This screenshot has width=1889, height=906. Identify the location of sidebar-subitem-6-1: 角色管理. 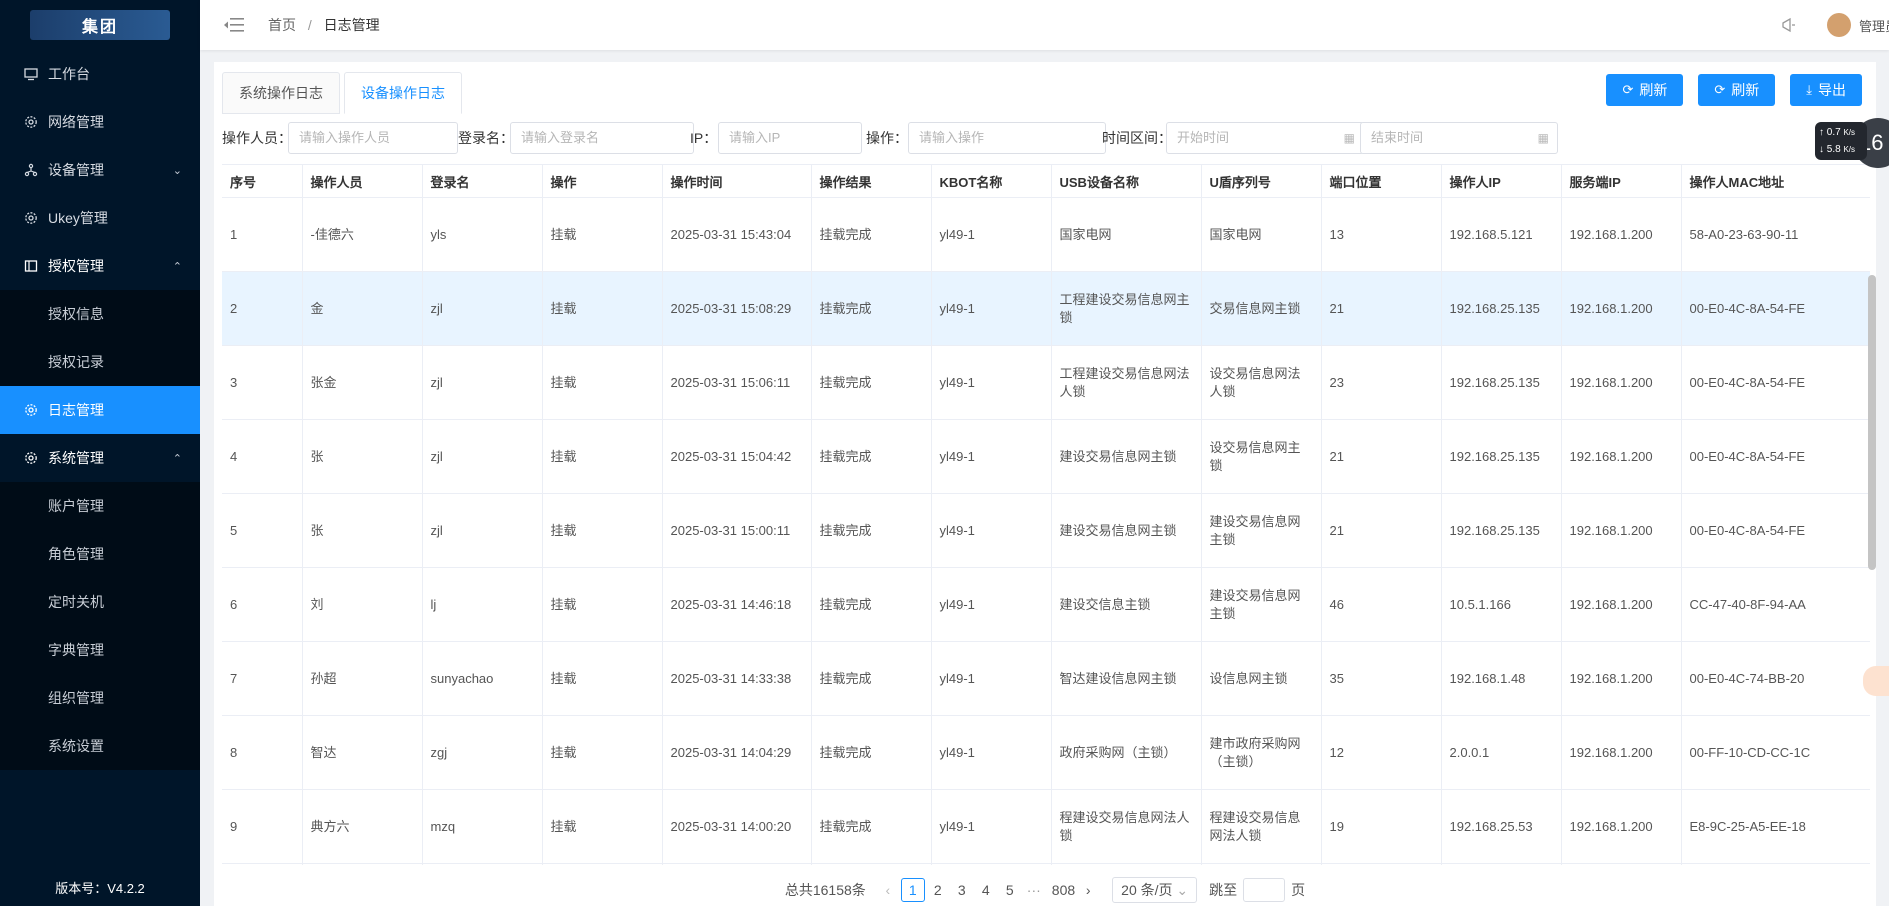
(100, 554).